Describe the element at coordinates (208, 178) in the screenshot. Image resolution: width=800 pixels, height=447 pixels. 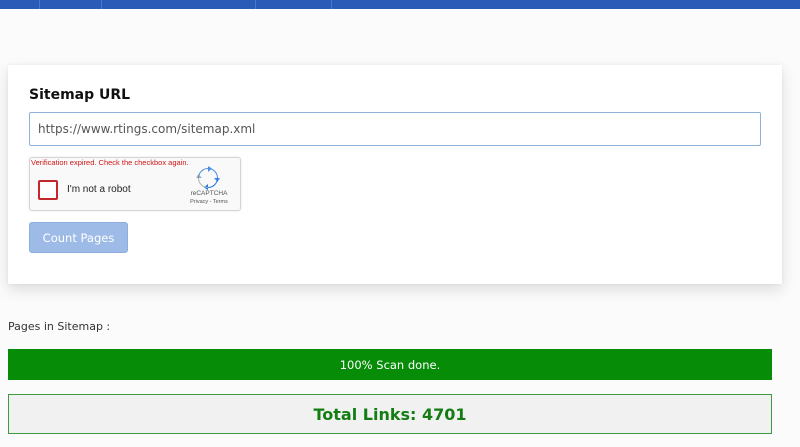
I see `recaptcha-logo-icon` at that location.